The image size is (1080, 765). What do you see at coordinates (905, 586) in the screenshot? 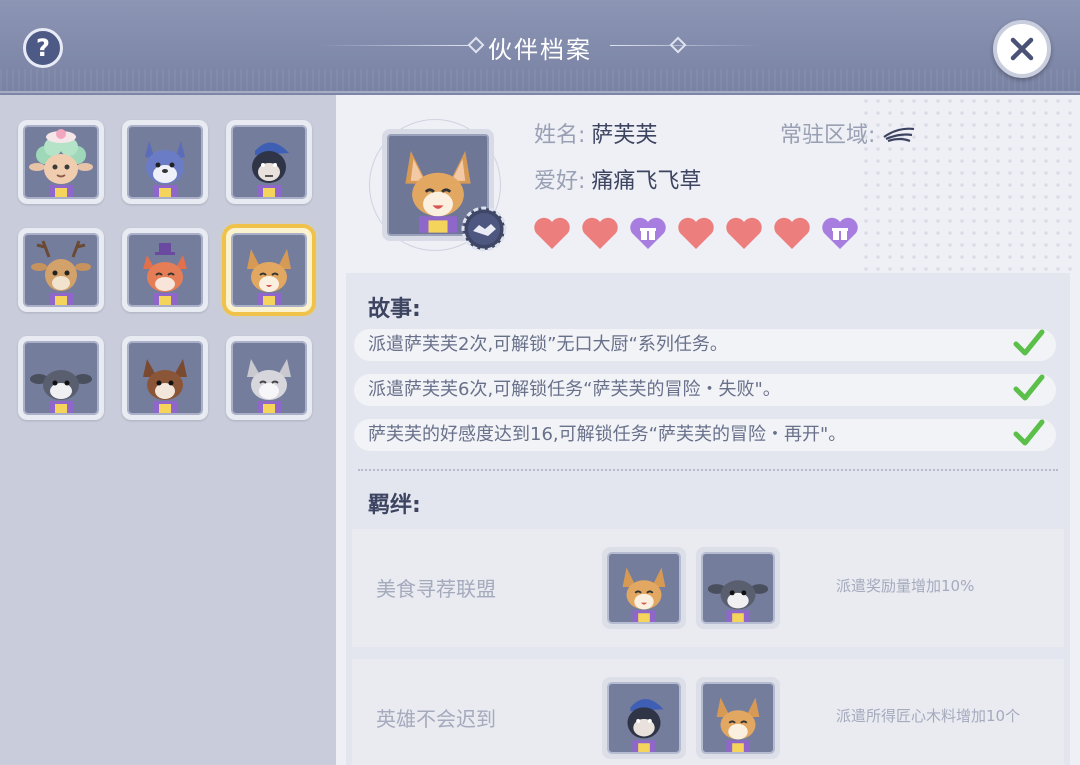
I see `bond-effect: 派遣奖励量增加10%` at bounding box center [905, 586].